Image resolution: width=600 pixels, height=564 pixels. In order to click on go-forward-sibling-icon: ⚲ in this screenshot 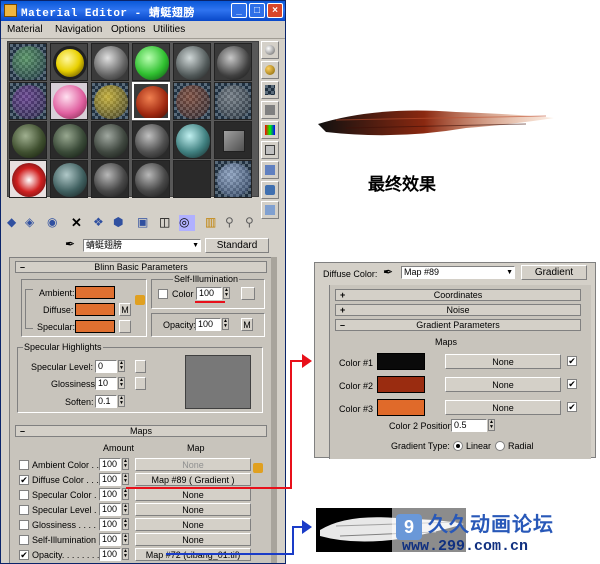, I will do `click(233, 223)`.